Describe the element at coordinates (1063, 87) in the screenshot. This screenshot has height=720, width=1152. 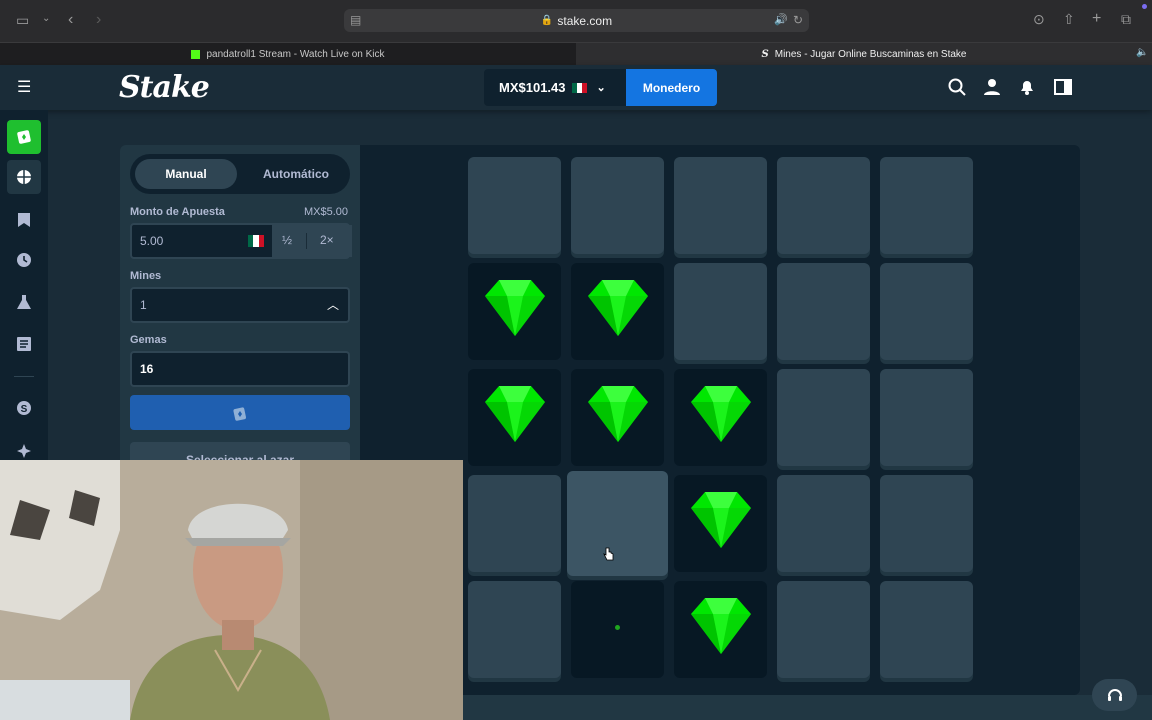
I see `sidebar-panel-icon` at that location.